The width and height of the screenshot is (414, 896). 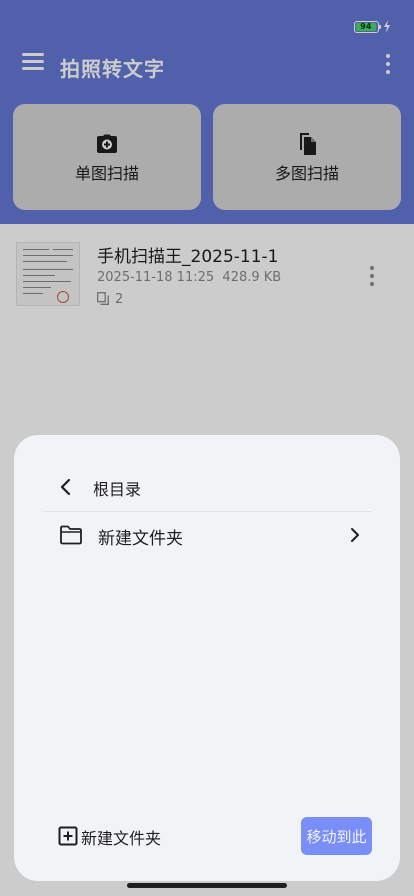 I want to click on move-here-button: 移动到此, so click(x=336, y=836).